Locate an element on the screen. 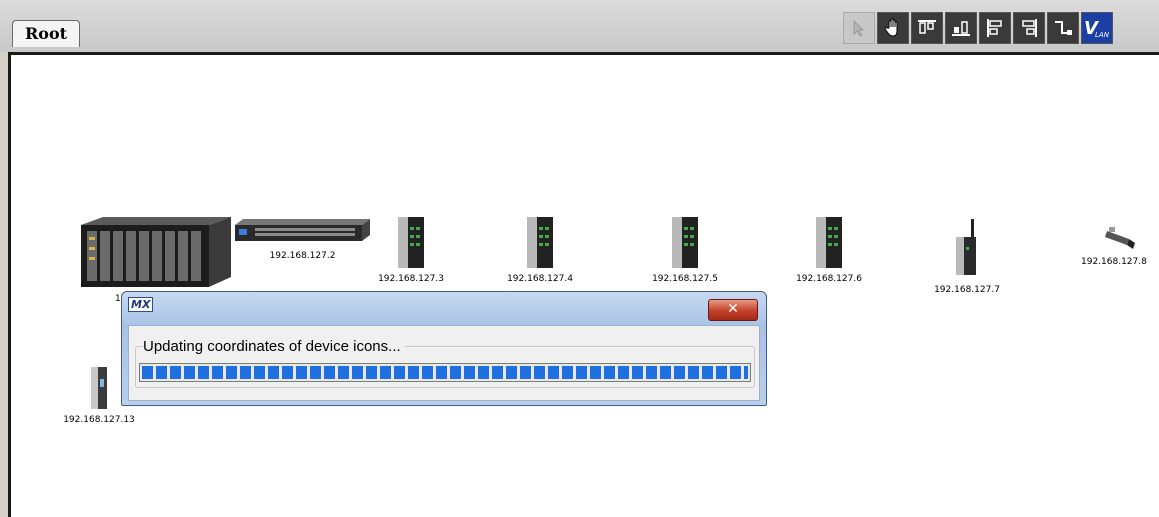  device-192-168-127-4: 192.168.127.4 is located at coordinates (540, 249).